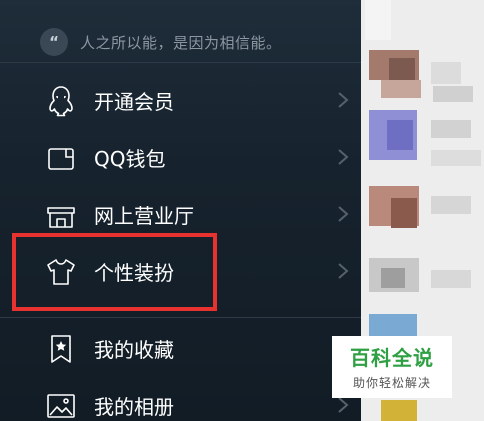 This screenshot has width=484, height=421. I want to click on menu-label: 开通会员, so click(134, 101).